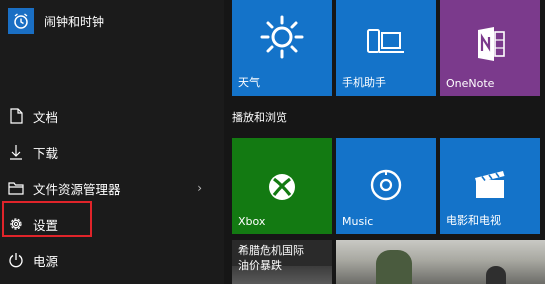  What do you see at coordinates (358, 221) in the screenshot?
I see `tile-label: Music` at bounding box center [358, 221].